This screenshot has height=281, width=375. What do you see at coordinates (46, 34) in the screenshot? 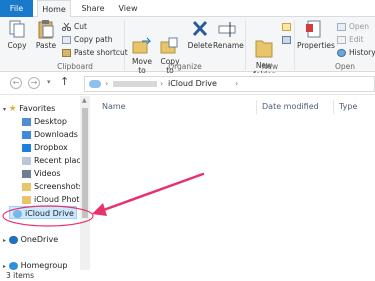
I see `paste-button: Paste` at bounding box center [46, 34].